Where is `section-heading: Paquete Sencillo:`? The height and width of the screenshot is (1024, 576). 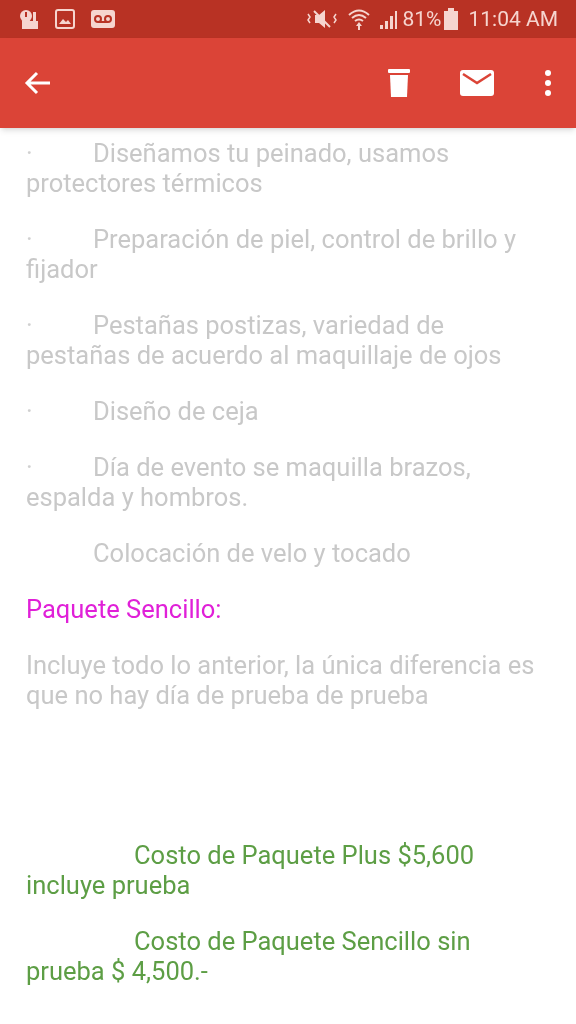 section-heading: Paquete Sencillo: is located at coordinates (124, 609).